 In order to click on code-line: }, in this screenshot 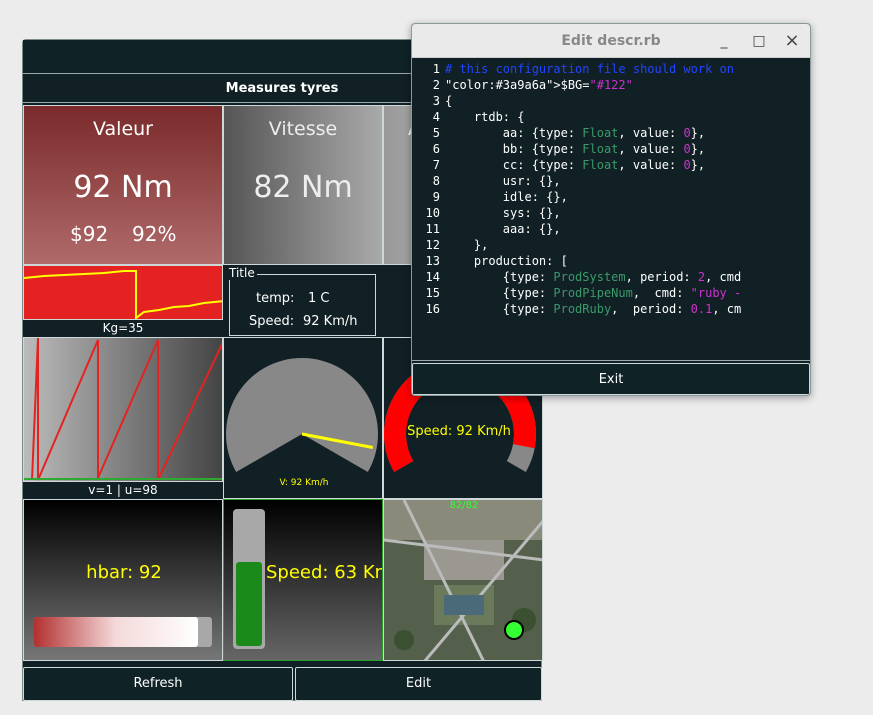, I will do `click(467, 245)`.